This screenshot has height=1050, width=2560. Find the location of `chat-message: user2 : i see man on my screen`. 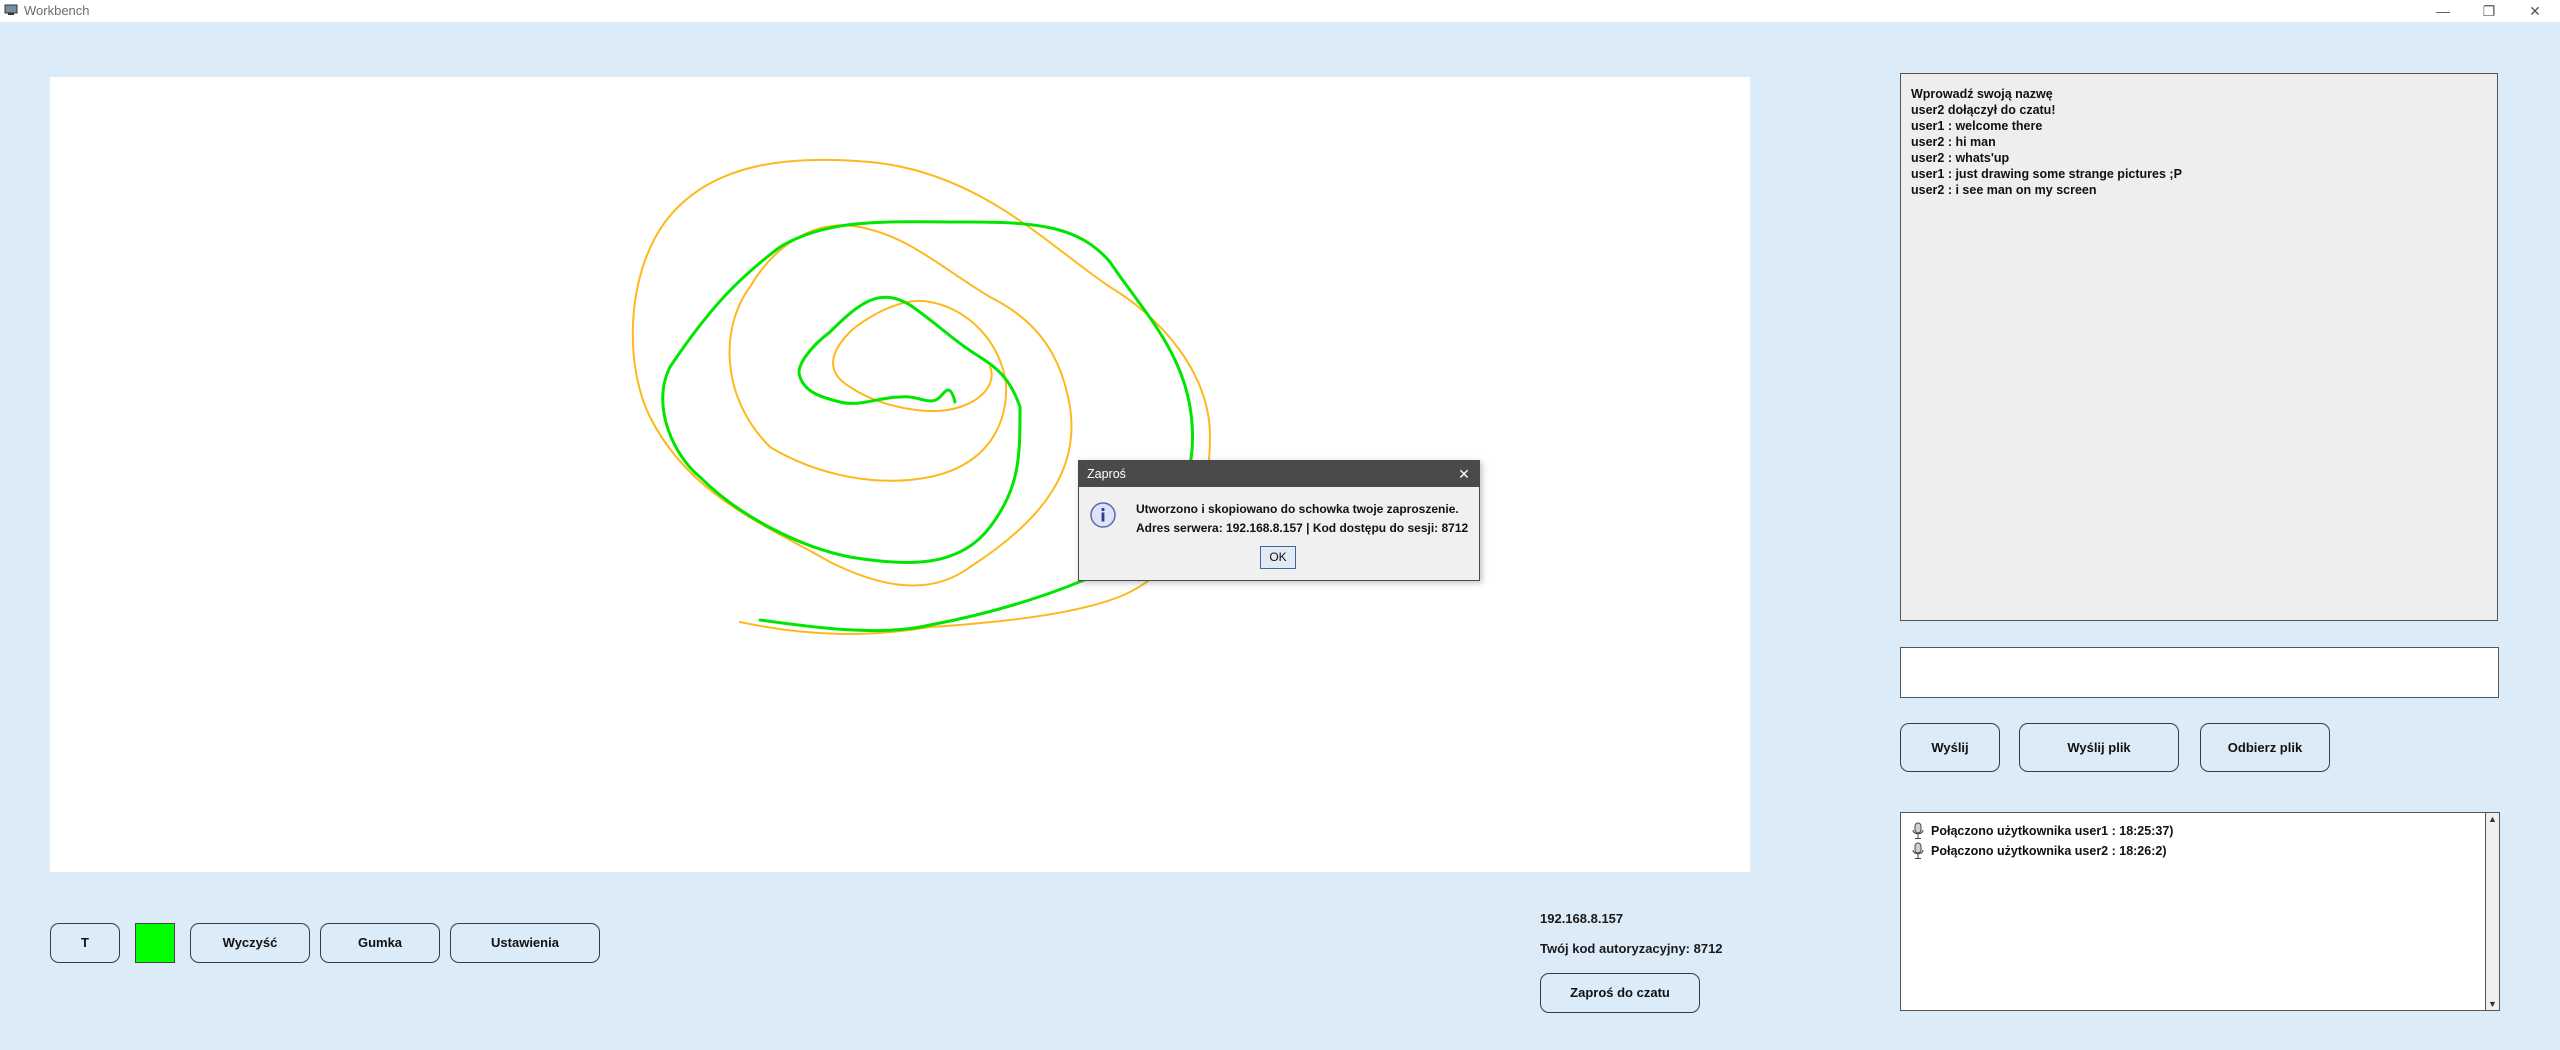

chat-message: user2 : i see man on my screen is located at coordinates (2004, 190).